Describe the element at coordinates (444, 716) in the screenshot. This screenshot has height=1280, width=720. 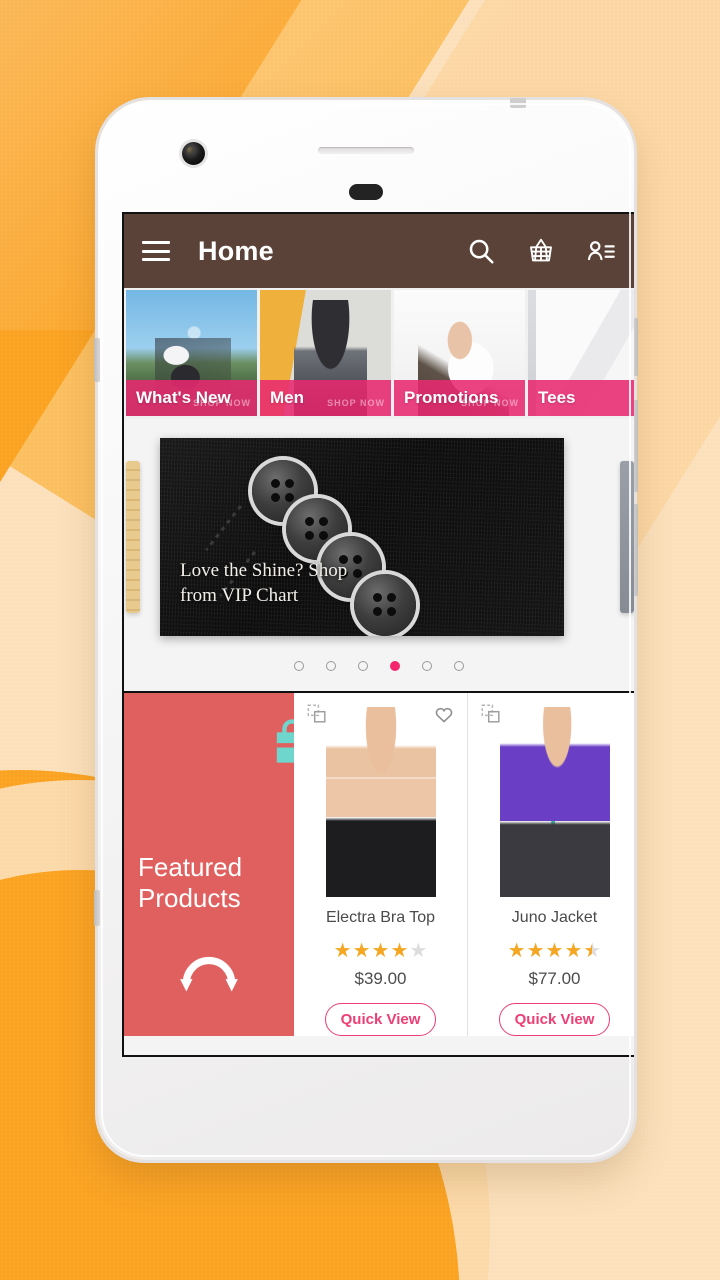
I see `heart-icon` at that location.